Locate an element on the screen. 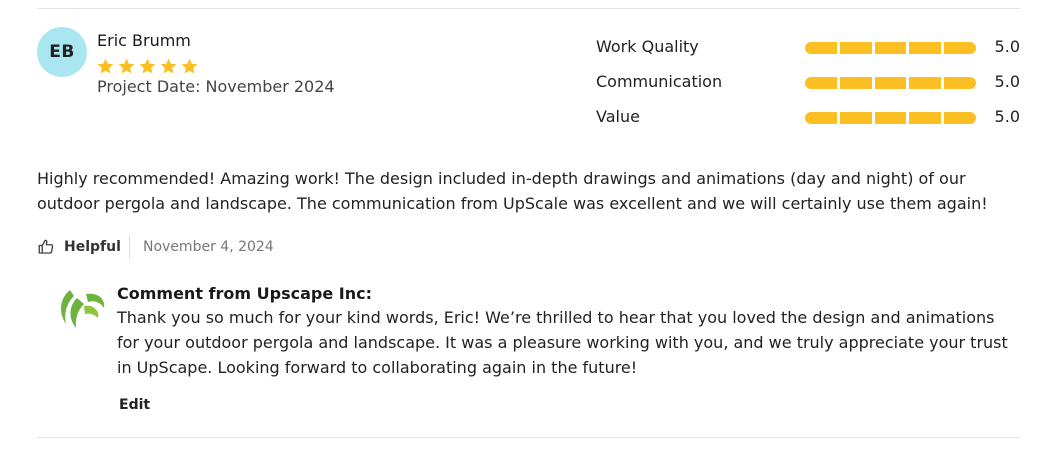 The height and width of the screenshot is (452, 1051). review-date: November 4, 2024 is located at coordinates (208, 247).